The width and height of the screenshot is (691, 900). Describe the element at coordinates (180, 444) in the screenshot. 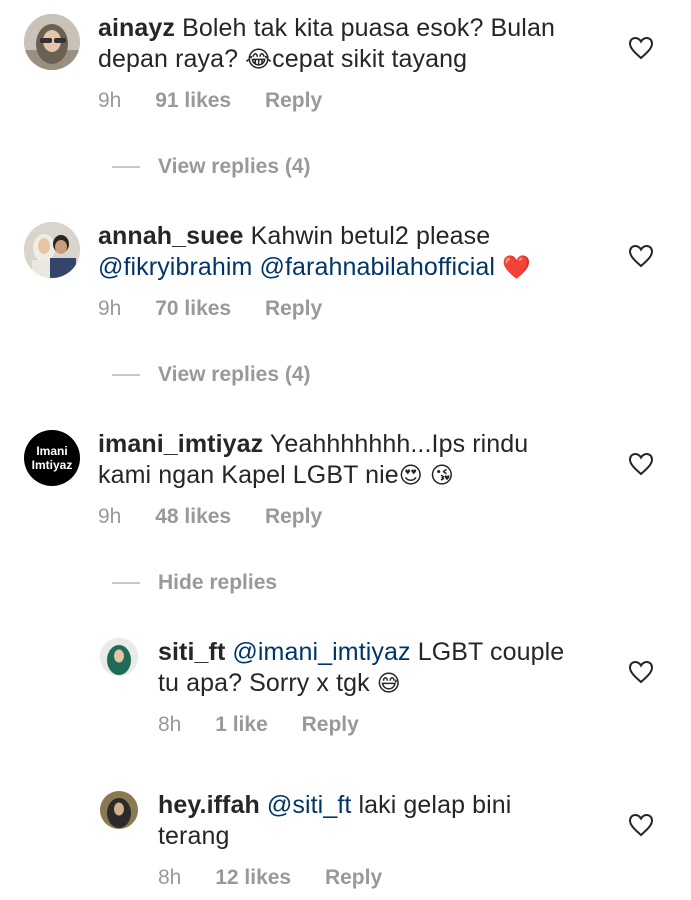

I see `comment-username: imani_imtiyaz` at that location.